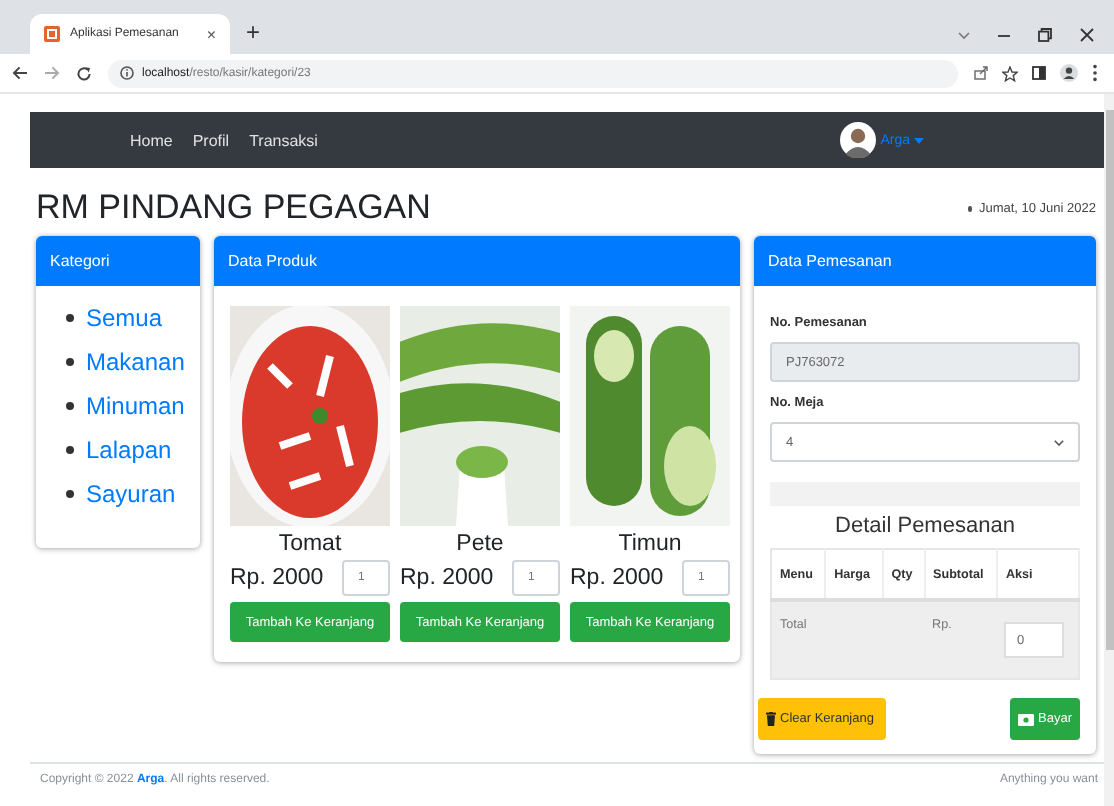  Describe the element at coordinates (124, 318) in the screenshot. I see `category-link: Semua` at that location.